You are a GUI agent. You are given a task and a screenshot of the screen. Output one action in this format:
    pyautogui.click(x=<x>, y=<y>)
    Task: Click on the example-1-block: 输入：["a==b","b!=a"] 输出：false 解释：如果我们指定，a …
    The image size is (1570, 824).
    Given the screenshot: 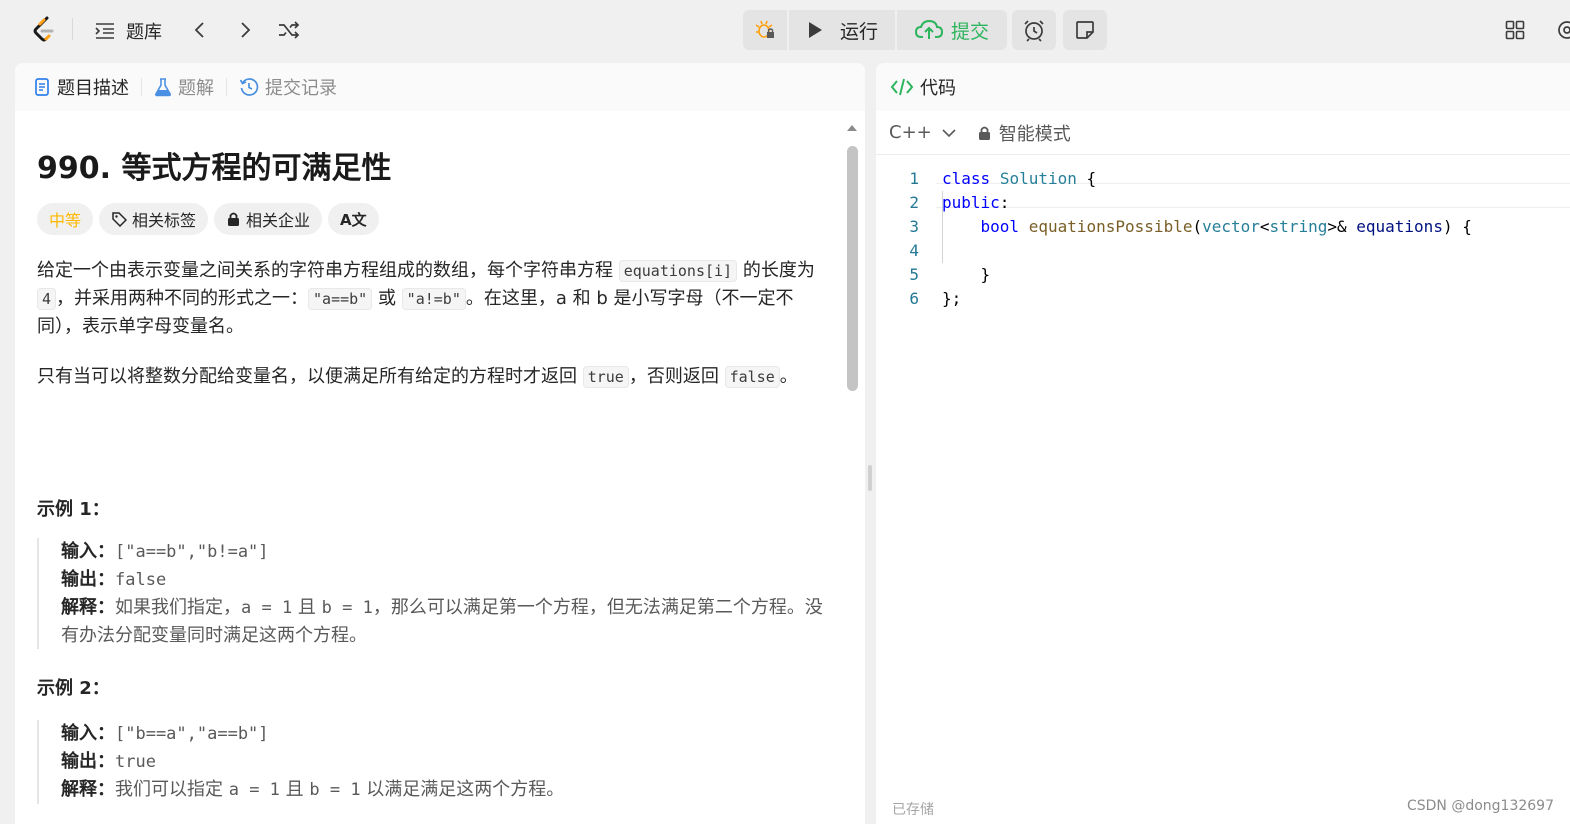 What is the action you would take?
    pyautogui.click(x=432, y=593)
    